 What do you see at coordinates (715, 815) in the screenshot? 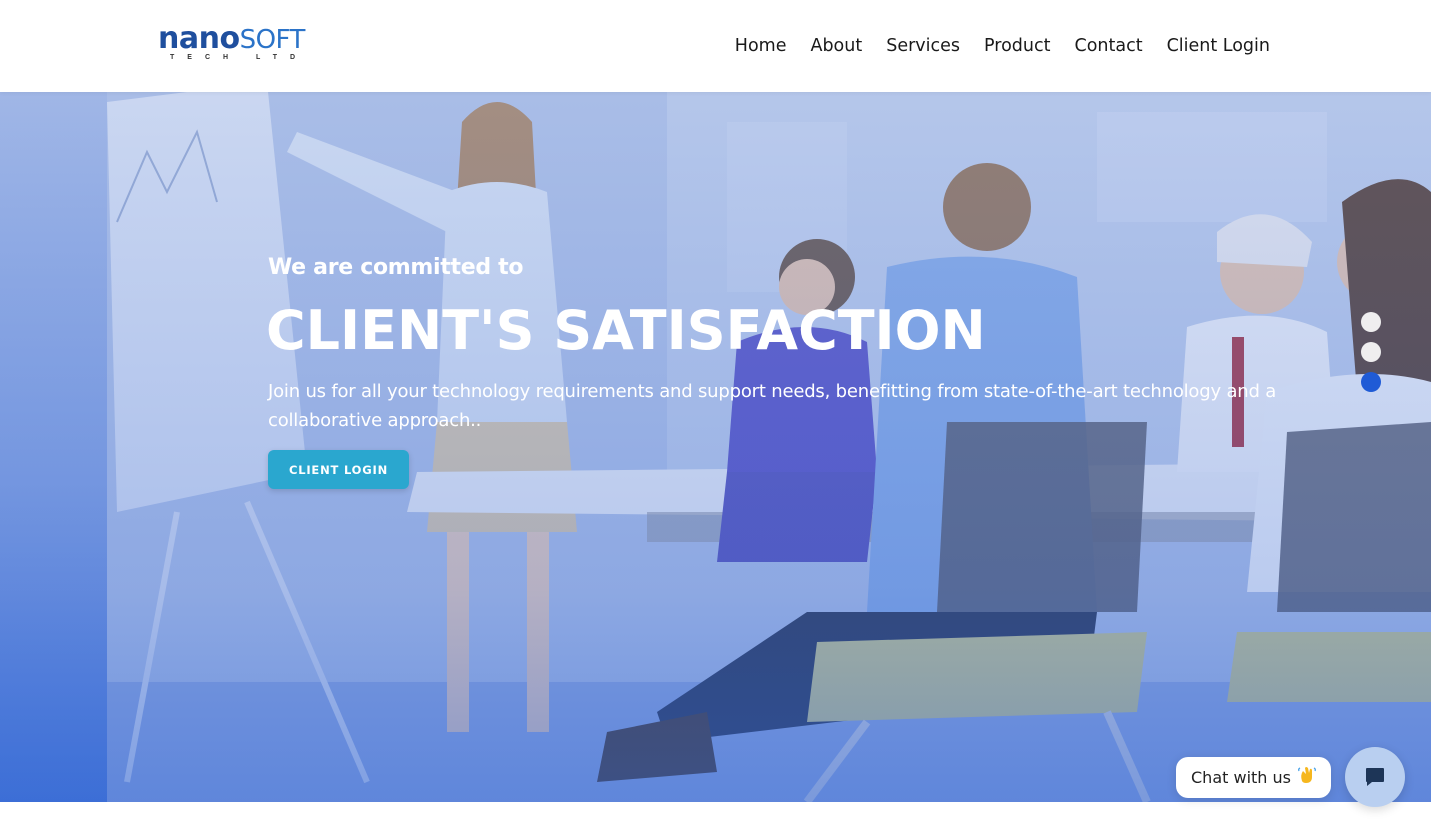
I see `page-bottom-area` at bounding box center [715, 815].